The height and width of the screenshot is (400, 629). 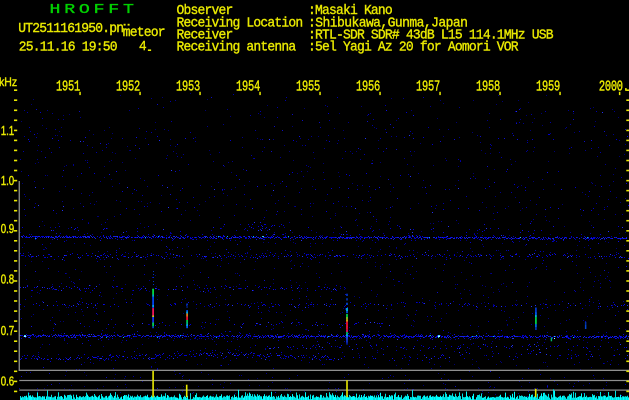 What do you see at coordinates (7, 132) in the screenshot?
I see `svg-text: 1.1` at bounding box center [7, 132].